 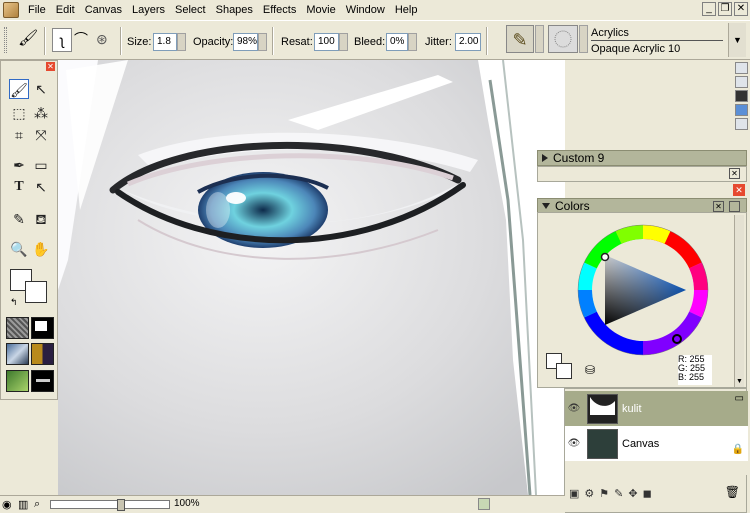 What do you see at coordinates (412, 42) in the screenshot?
I see `bleed-spinner` at bounding box center [412, 42].